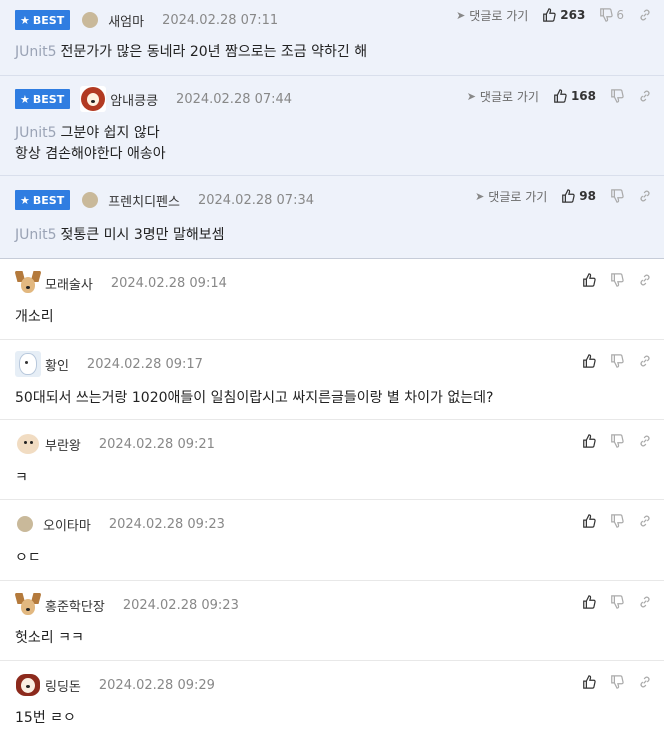 The height and width of the screenshot is (734, 664). What do you see at coordinates (28, 558) in the screenshot?
I see `comment-body: ㅇㄷ` at bounding box center [28, 558].